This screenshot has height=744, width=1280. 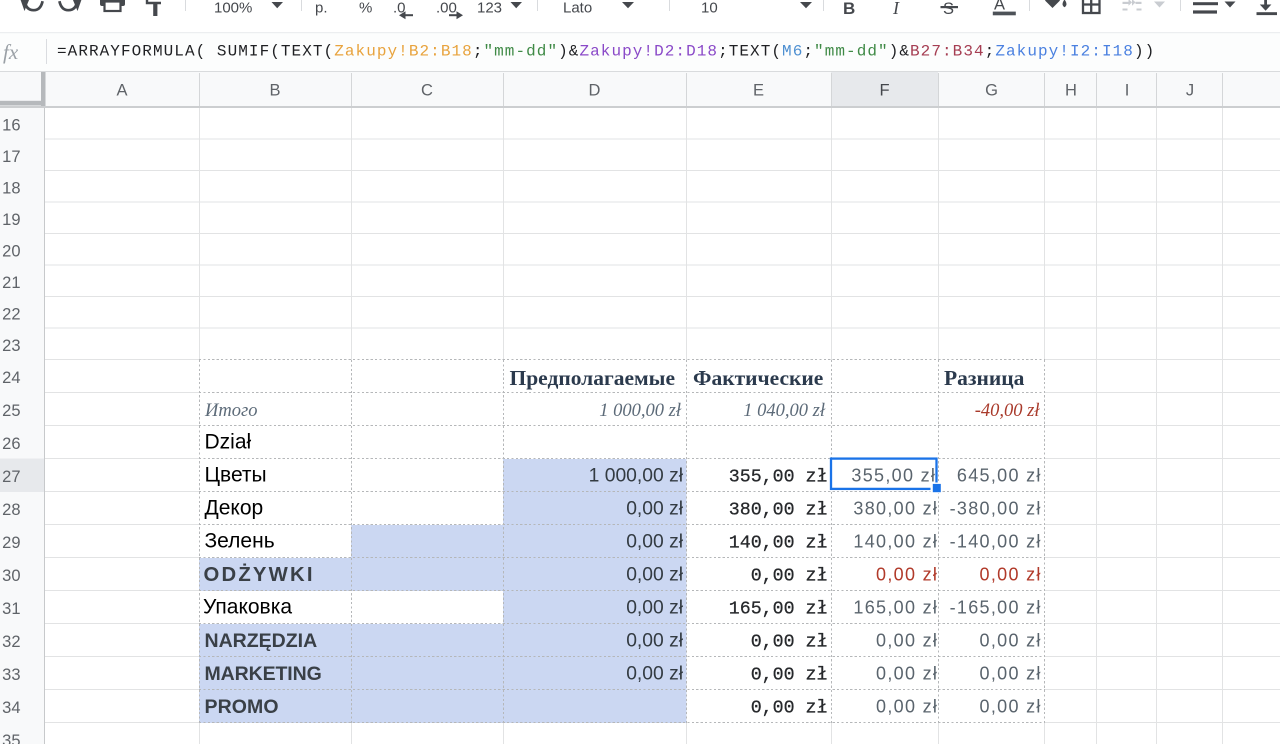 What do you see at coordinates (11, 189) in the screenshot?
I see `svg-text: 18` at bounding box center [11, 189].